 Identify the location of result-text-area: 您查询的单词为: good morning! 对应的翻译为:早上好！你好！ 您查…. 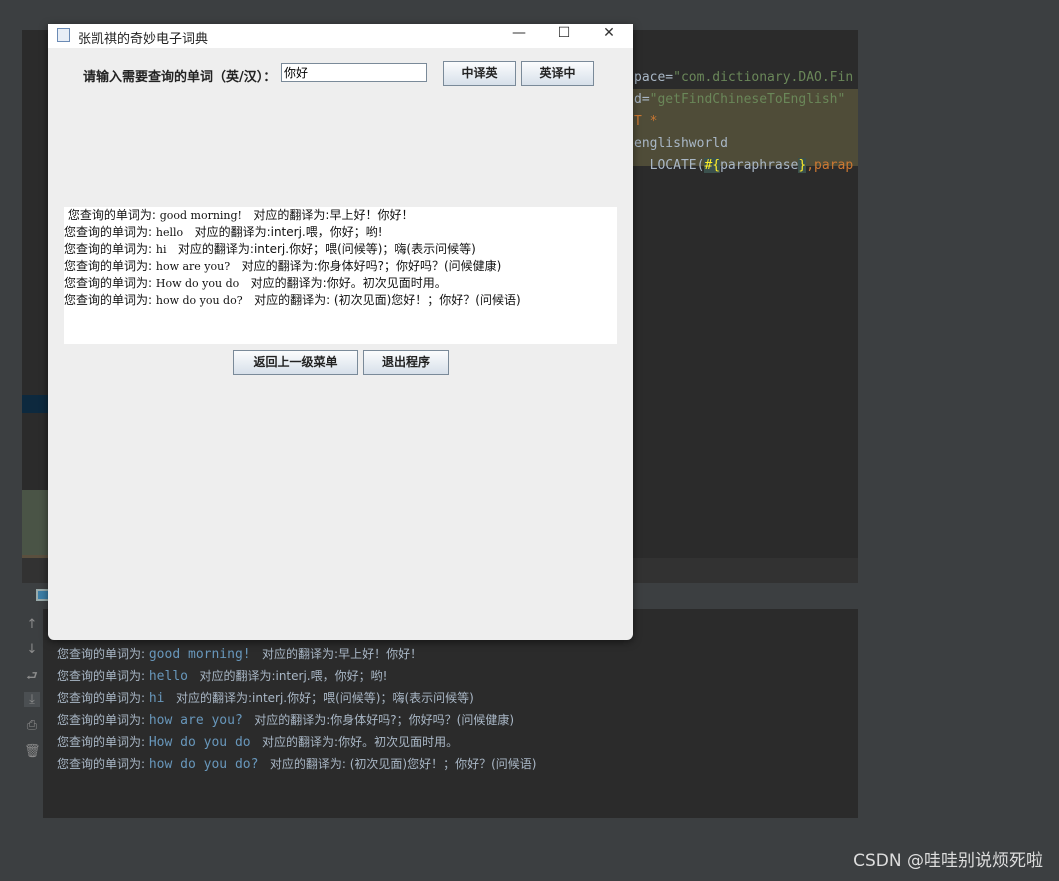
(340, 275).